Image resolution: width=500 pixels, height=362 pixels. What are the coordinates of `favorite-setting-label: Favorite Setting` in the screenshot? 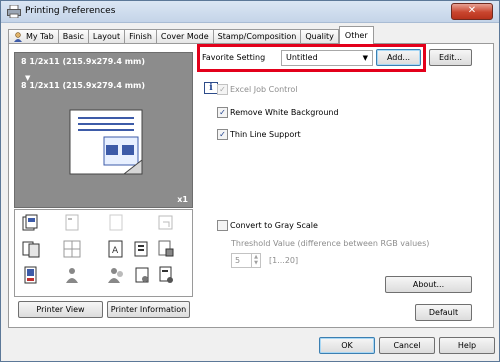 It's located at (234, 57).